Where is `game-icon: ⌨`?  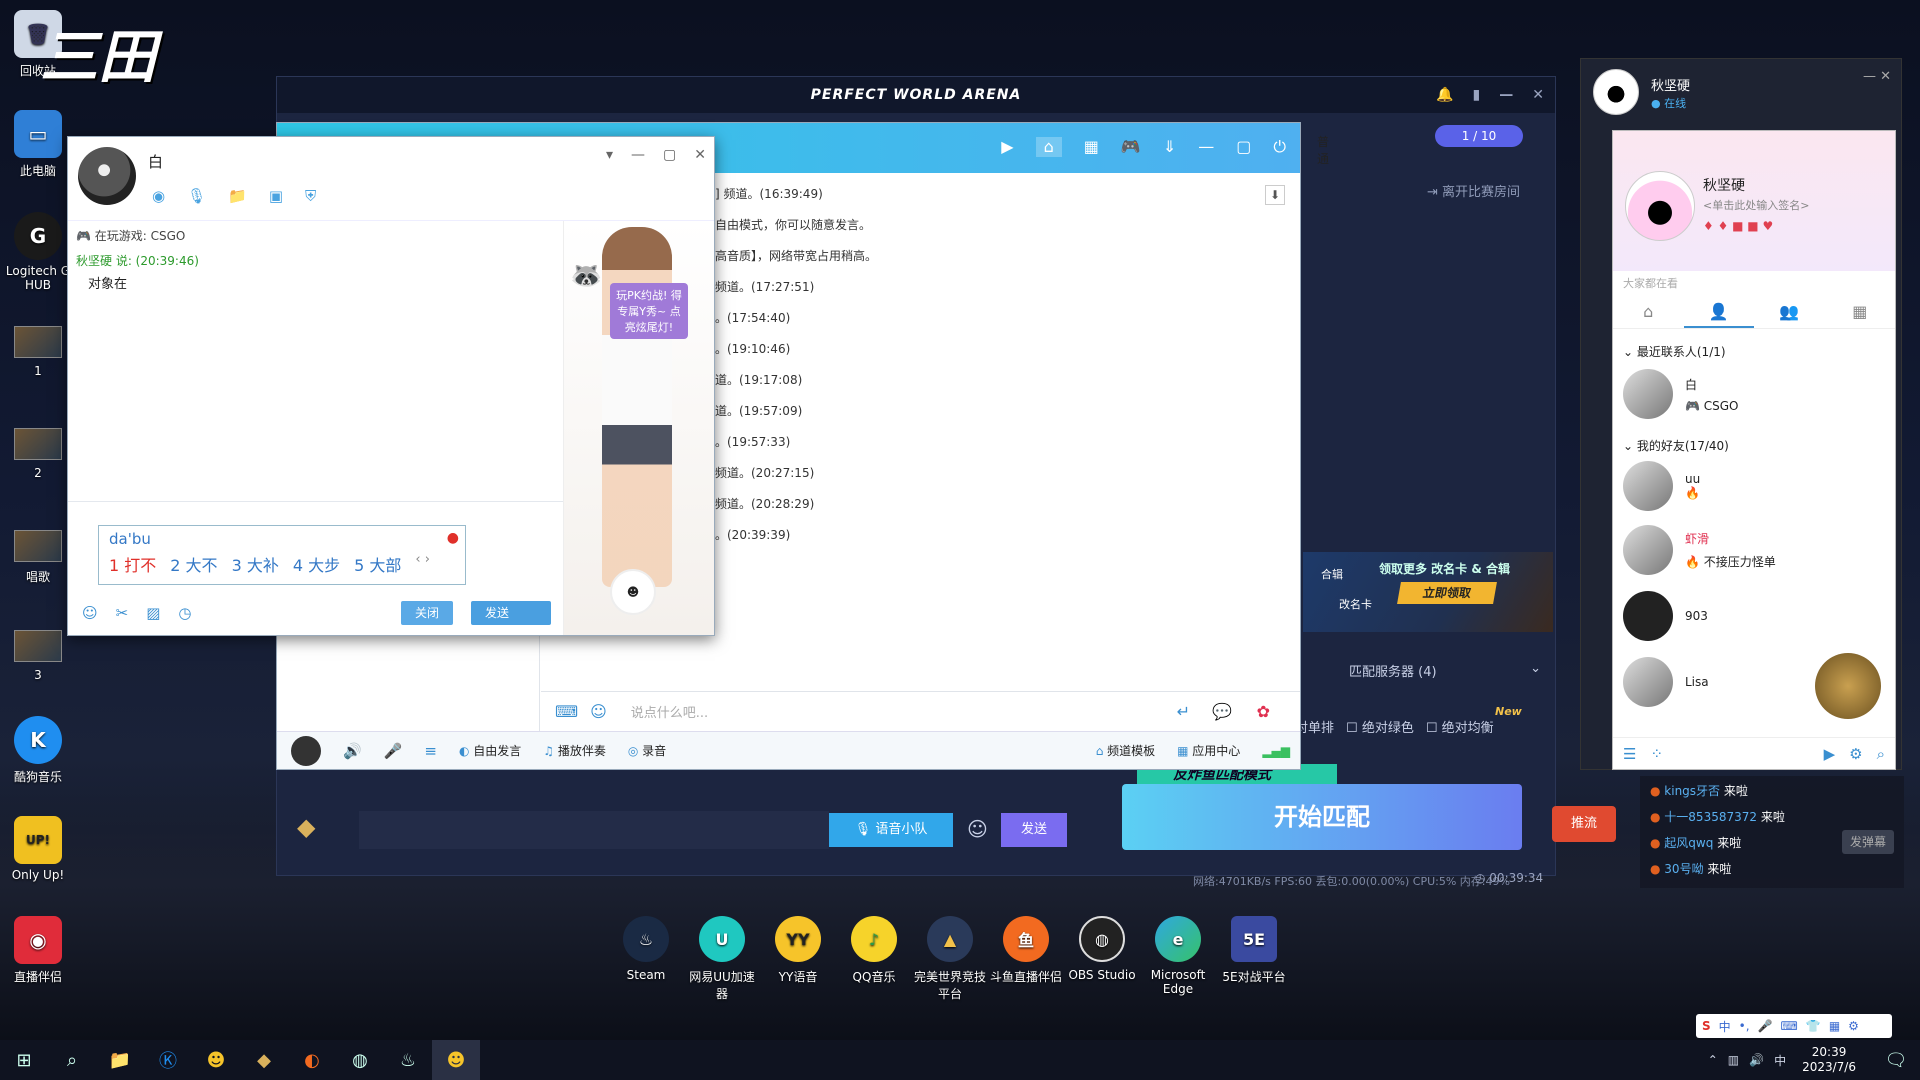 game-icon: ⌨ is located at coordinates (566, 711).